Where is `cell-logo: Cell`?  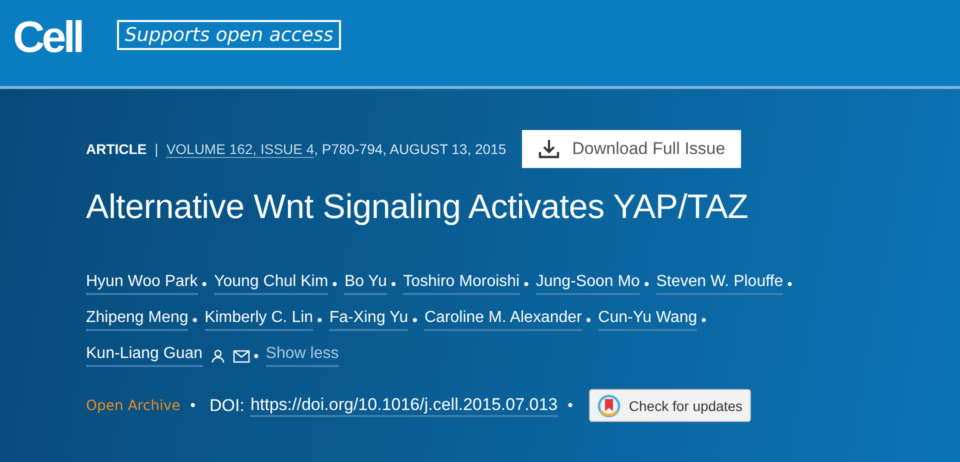
cell-logo: Cell is located at coordinates (47, 38).